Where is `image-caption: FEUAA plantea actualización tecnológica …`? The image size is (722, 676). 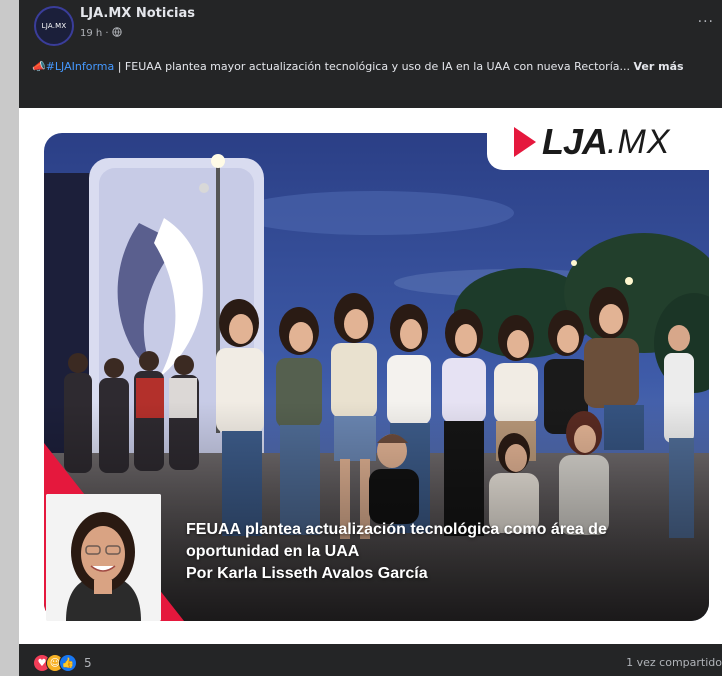
image-caption: FEUAA plantea actualización tecnológica … is located at coordinates (441, 552).